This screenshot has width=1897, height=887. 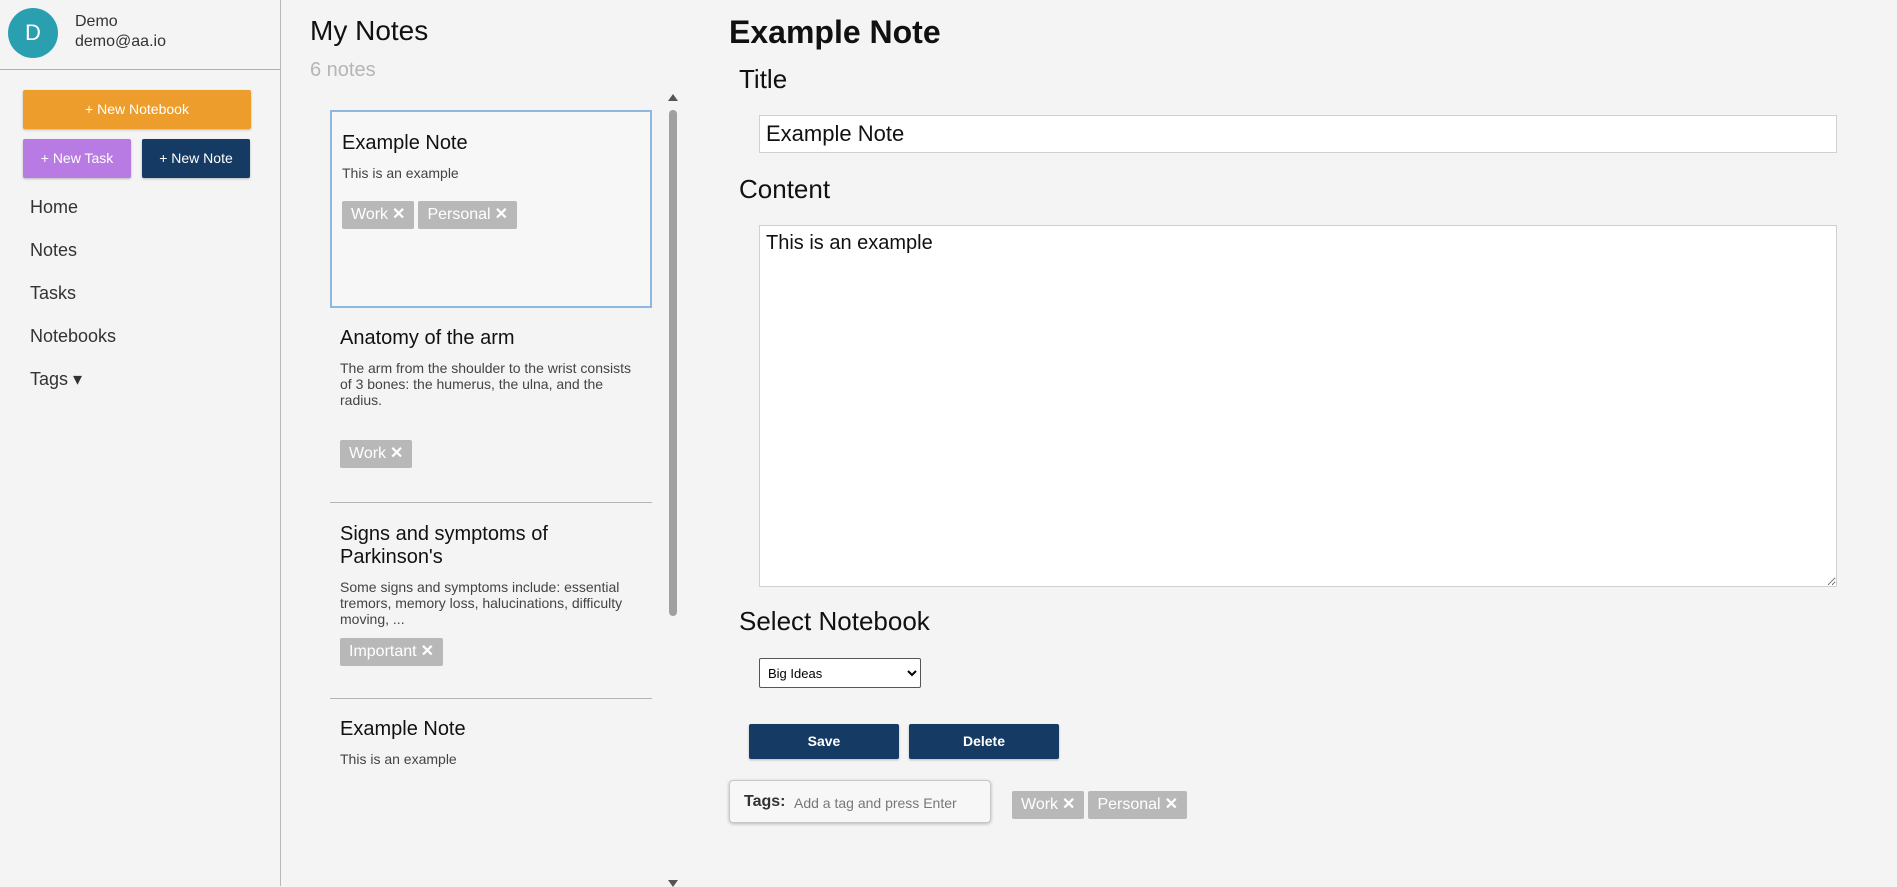 I want to click on note-tags: Work ✕, so click(x=378, y=454).